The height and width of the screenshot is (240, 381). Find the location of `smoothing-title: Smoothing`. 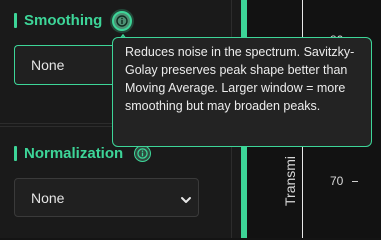

smoothing-title: Smoothing is located at coordinates (63, 20).